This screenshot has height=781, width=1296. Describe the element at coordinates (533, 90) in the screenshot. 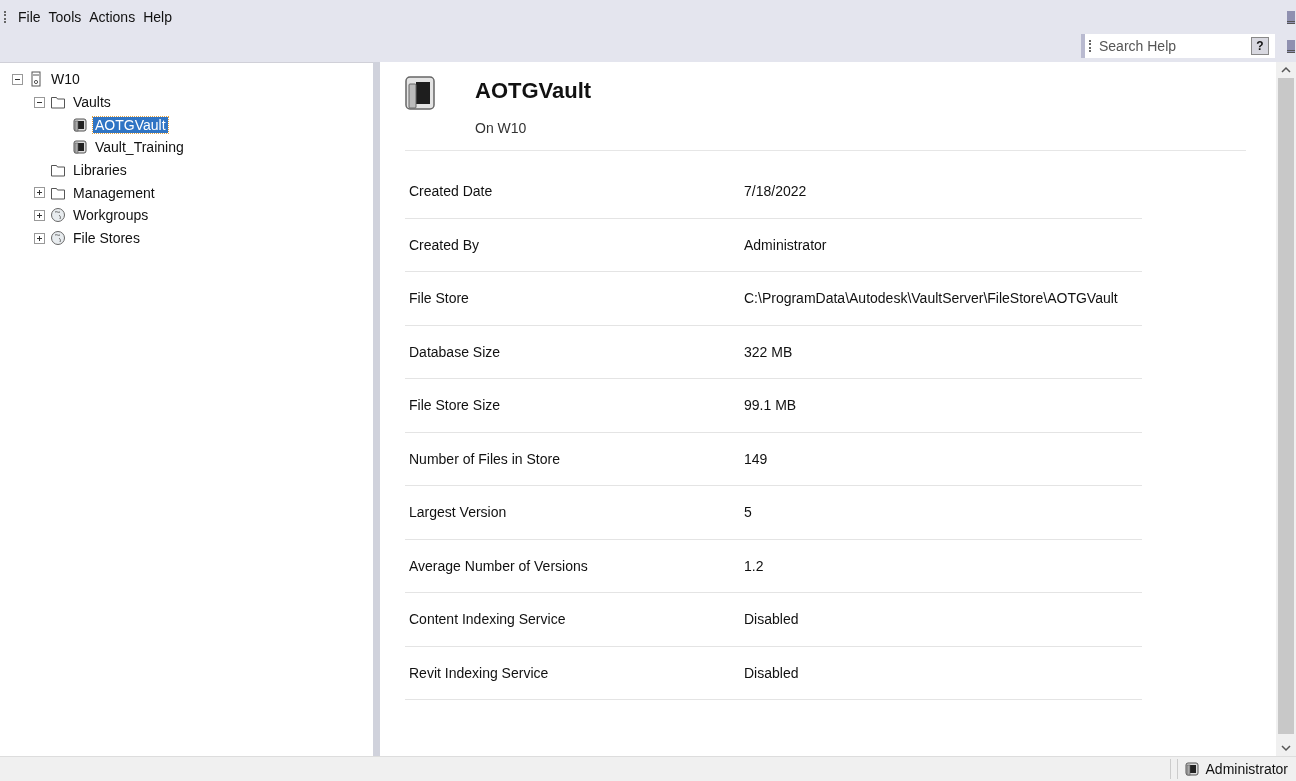

I see `vault-title: AOTGVault` at that location.